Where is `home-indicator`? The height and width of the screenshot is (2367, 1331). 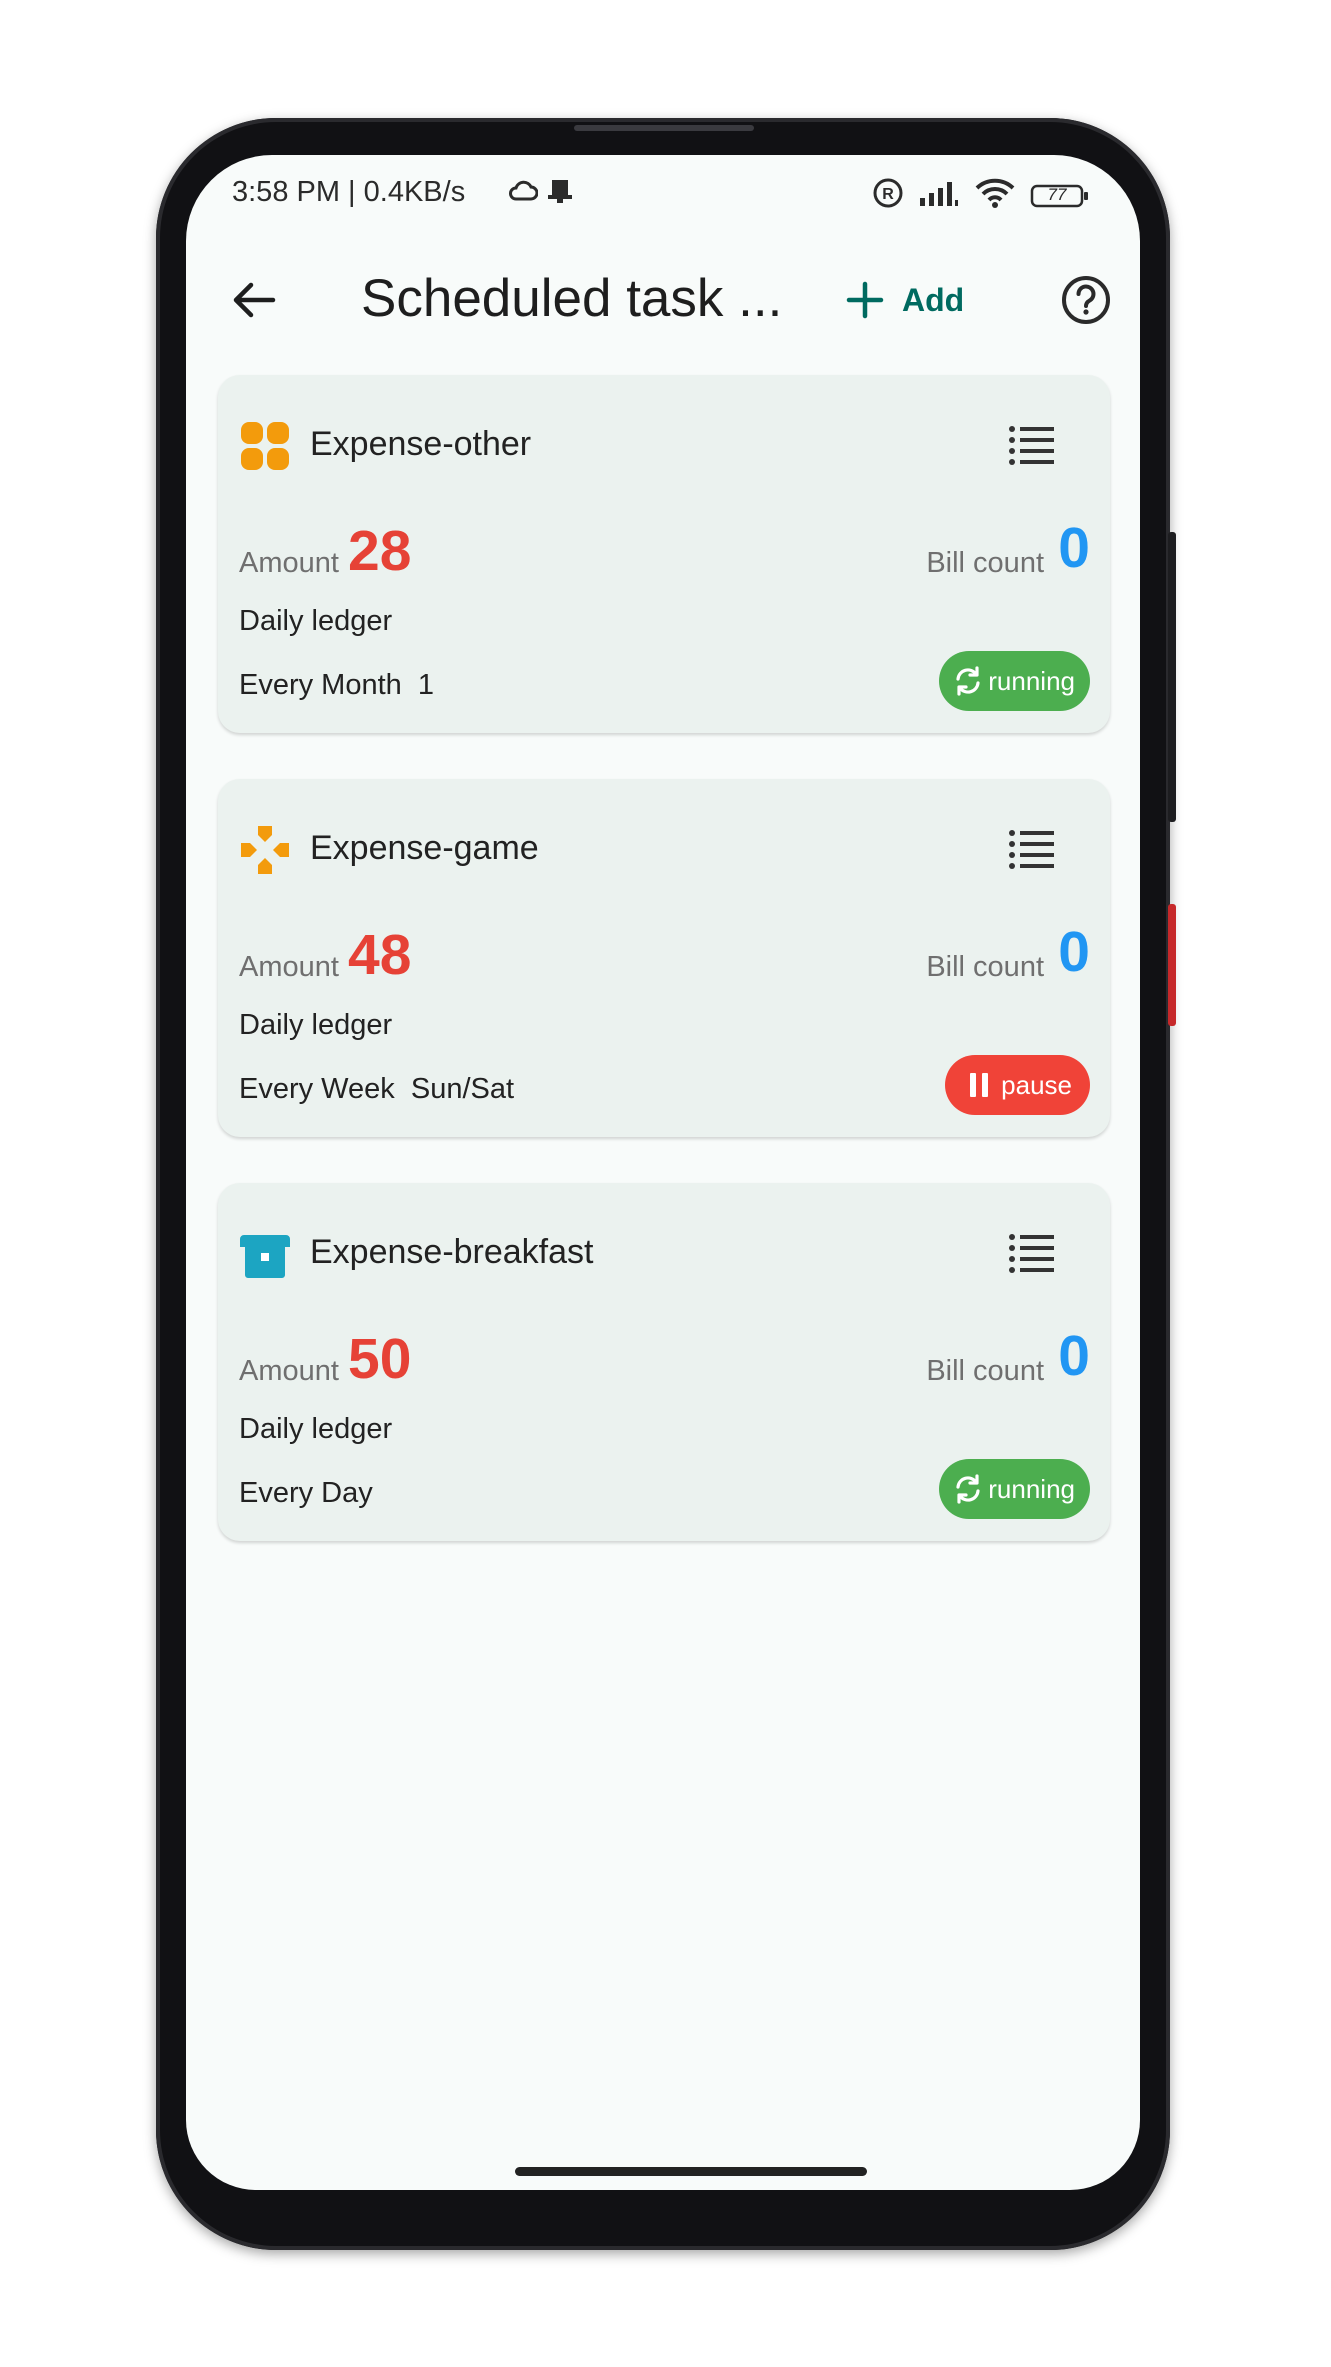
home-indicator is located at coordinates (691, 2171).